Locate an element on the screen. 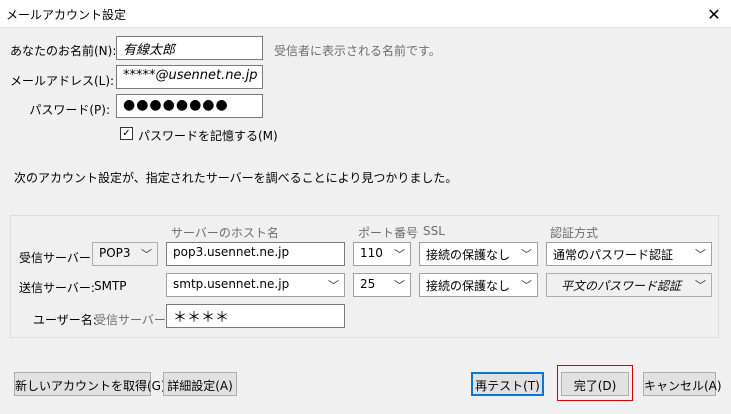 The width and height of the screenshot is (731, 414). outgoing-auth-value: 平文のパスワード認証 is located at coordinates (621, 286).